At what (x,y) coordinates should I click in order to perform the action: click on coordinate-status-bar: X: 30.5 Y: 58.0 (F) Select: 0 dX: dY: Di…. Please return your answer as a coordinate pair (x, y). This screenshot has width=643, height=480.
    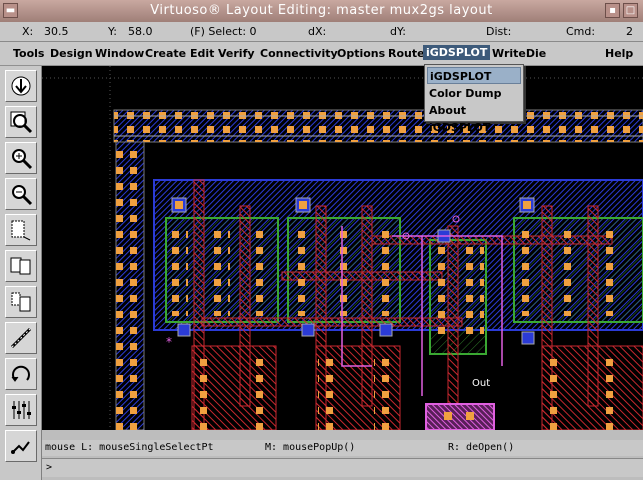
    Looking at the image, I should click on (321, 32).